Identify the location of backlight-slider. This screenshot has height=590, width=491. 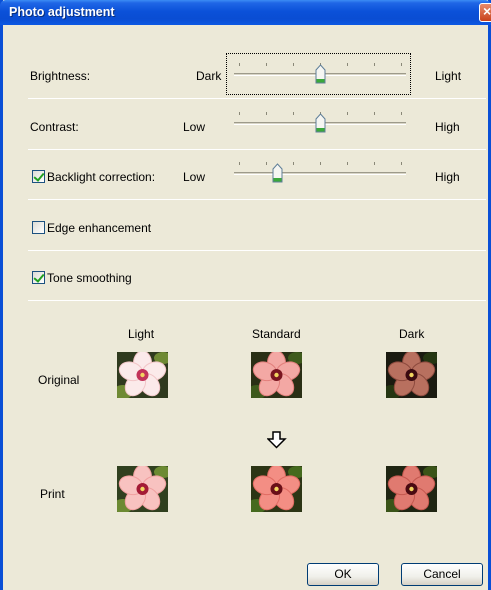
(320, 174).